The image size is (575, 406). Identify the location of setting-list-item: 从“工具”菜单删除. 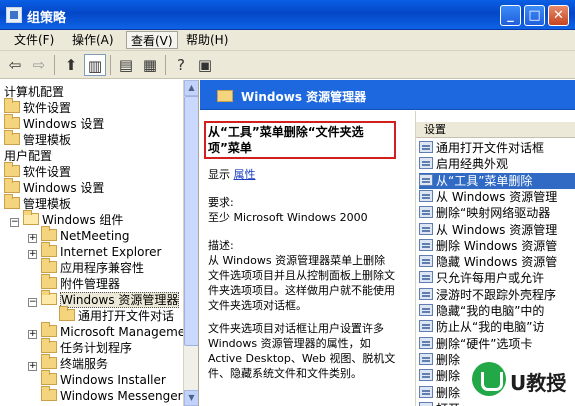
(497, 180).